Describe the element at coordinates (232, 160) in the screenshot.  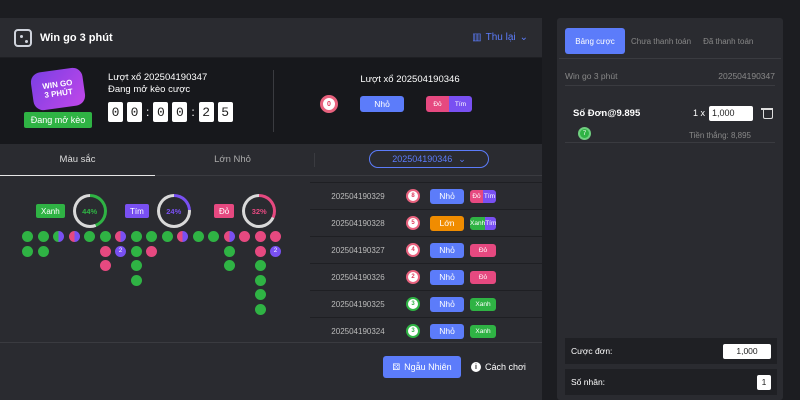
I see `tab-size: Lớn Nhỏ` at that location.